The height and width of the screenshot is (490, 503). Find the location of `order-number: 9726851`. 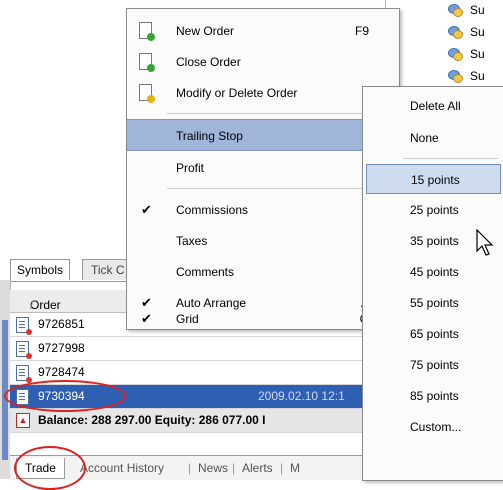

order-number: 9726851 is located at coordinates (61, 324).